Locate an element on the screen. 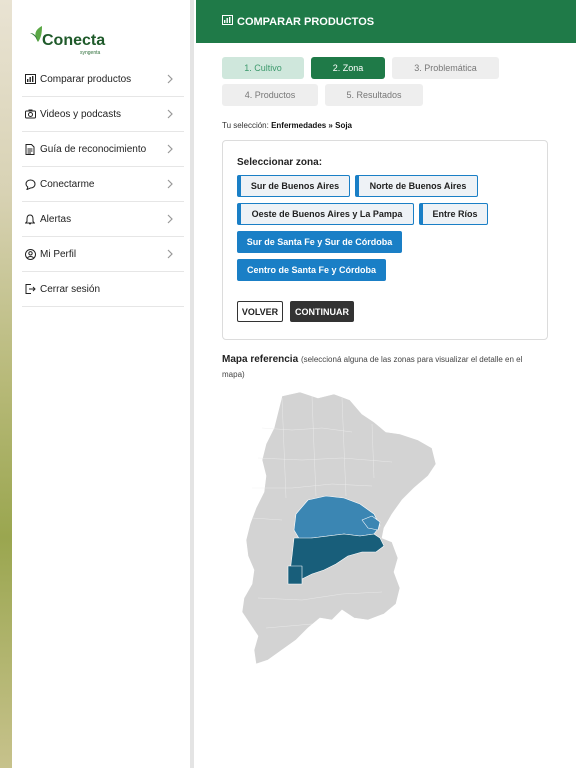  sidebar-item-mi-perfil: Mi Perfil is located at coordinates (103, 254).